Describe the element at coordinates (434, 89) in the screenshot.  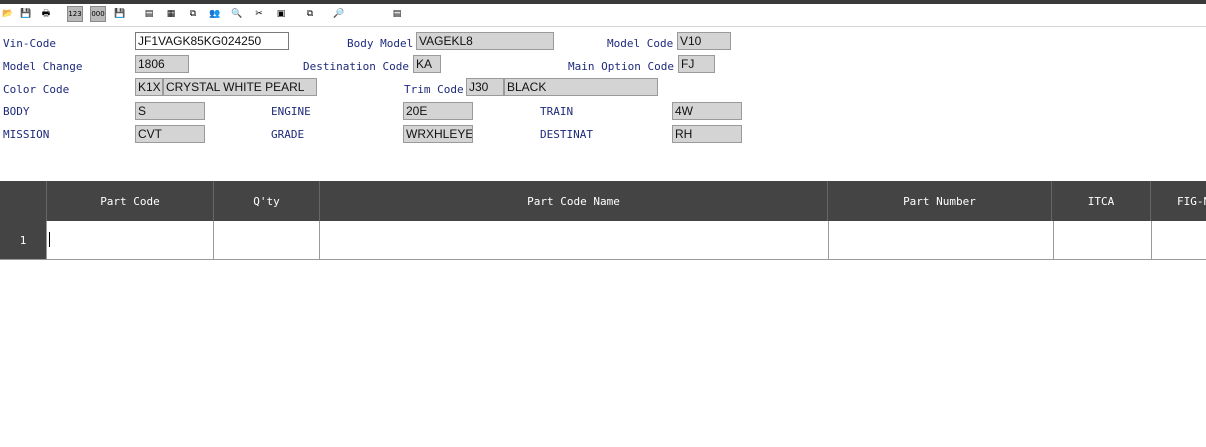
I see `trim-code-label: Trim Code` at that location.